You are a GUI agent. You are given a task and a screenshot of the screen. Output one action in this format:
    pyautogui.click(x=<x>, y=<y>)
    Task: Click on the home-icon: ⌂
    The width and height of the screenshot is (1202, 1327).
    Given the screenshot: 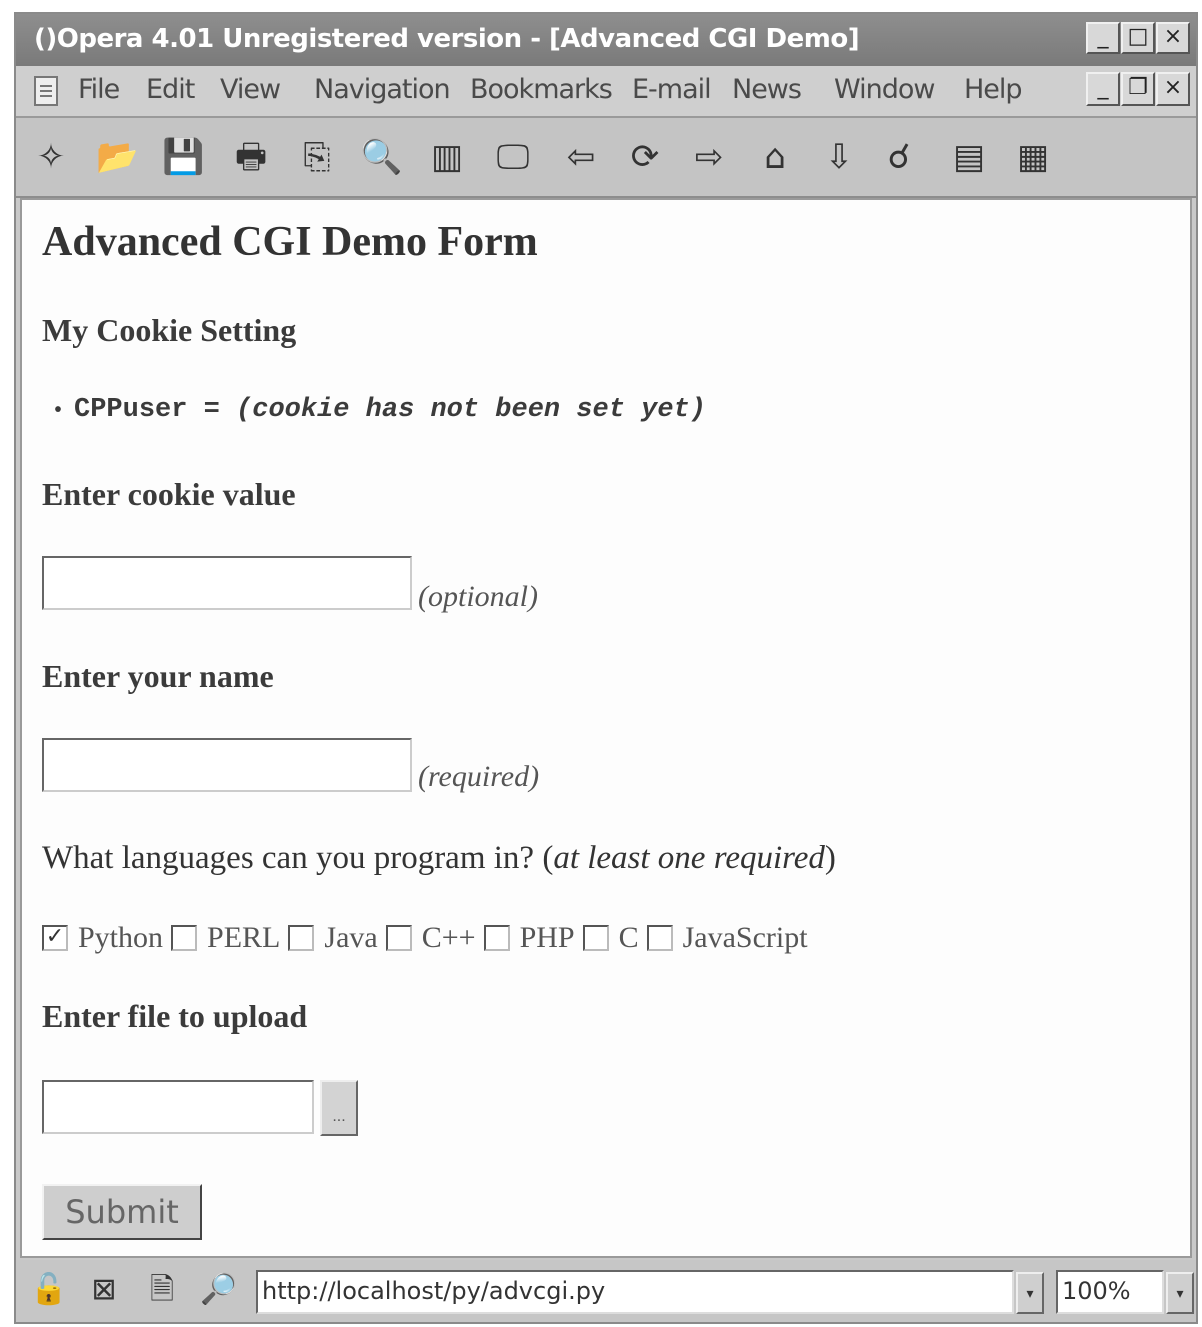 What is the action you would take?
    pyautogui.click(x=775, y=157)
    